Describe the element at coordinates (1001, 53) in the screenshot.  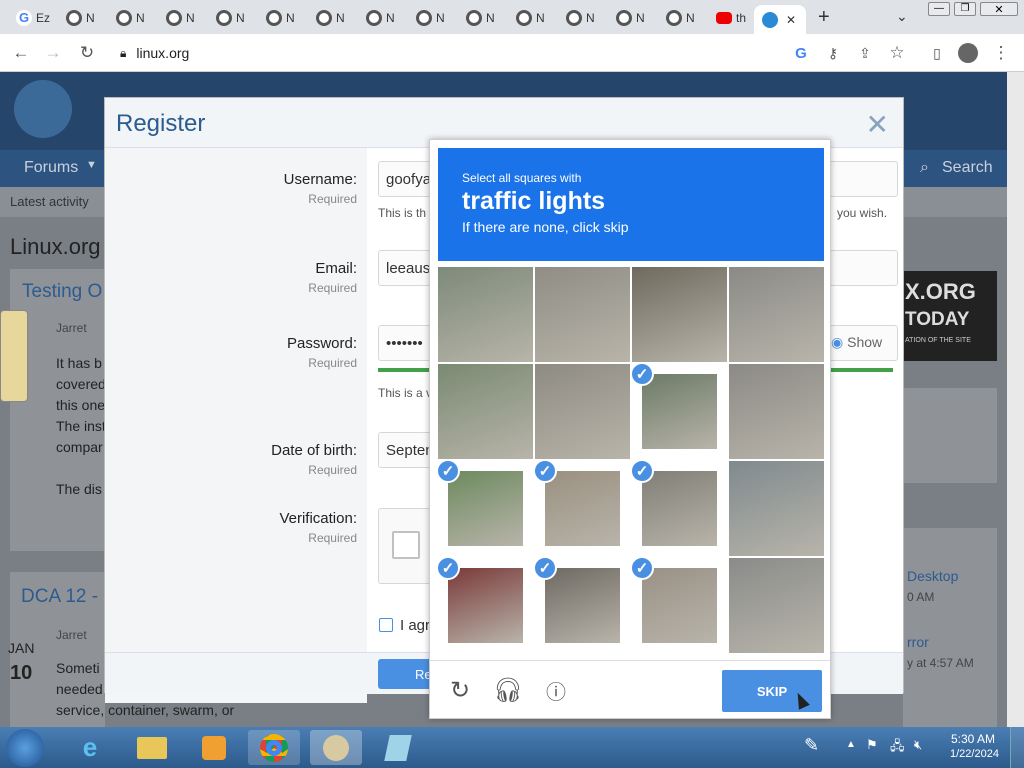
I see `menu-dots-icon: ⋮` at that location.